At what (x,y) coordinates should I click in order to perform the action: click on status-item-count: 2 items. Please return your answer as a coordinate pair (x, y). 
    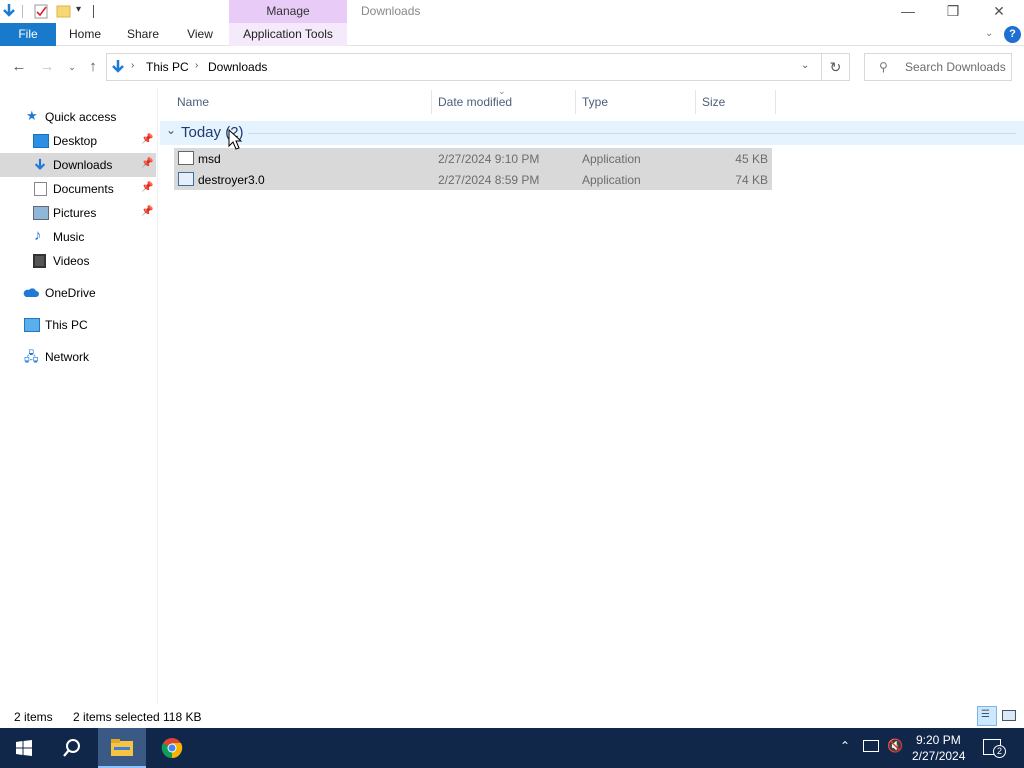
    Looking at the image, I should click on (33, 717).